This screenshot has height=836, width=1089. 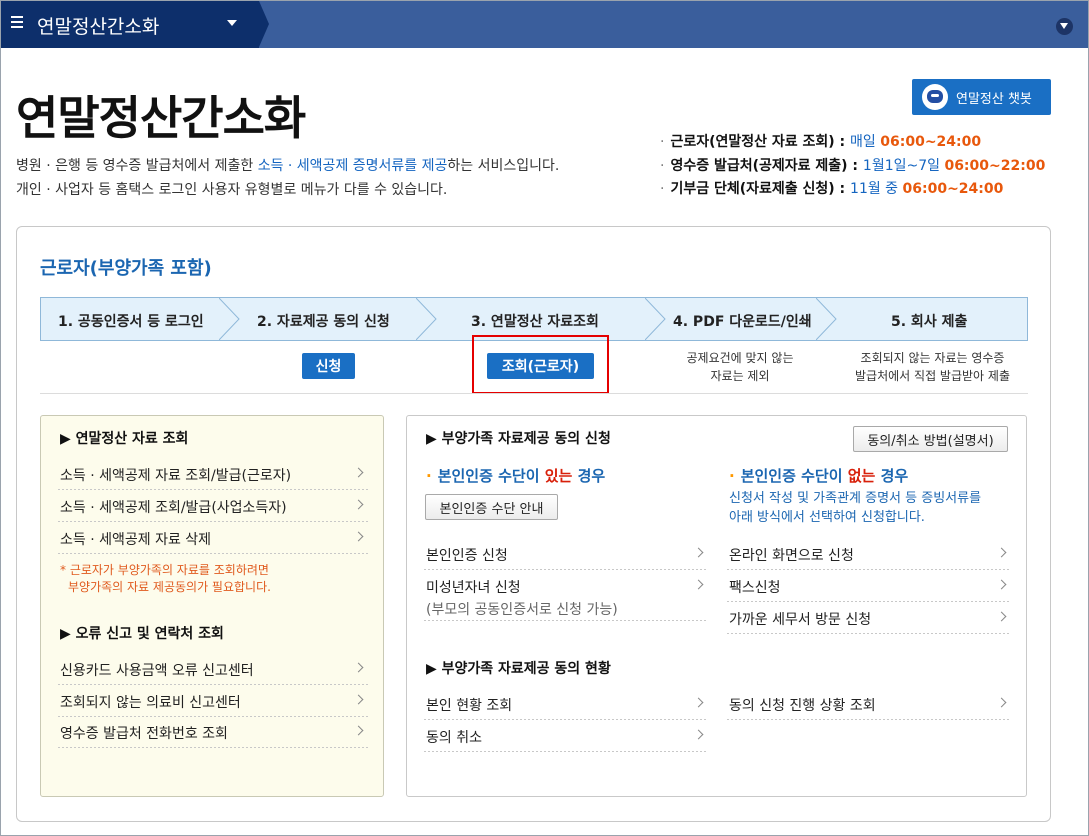 I want to click on description-text: 병원 · 은행 등 영수증 발급처에서 제출한, so click(x=137, y=166).